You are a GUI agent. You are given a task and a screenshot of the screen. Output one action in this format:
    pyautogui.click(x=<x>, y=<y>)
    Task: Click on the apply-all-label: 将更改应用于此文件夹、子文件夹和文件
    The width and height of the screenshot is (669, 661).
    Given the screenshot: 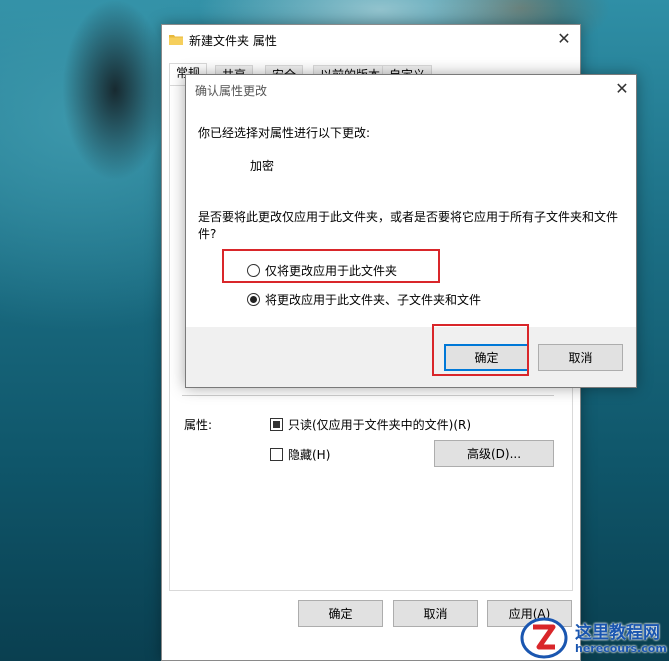 What is the action you would take?
    pyautogui.click(x=373, y=300)
    